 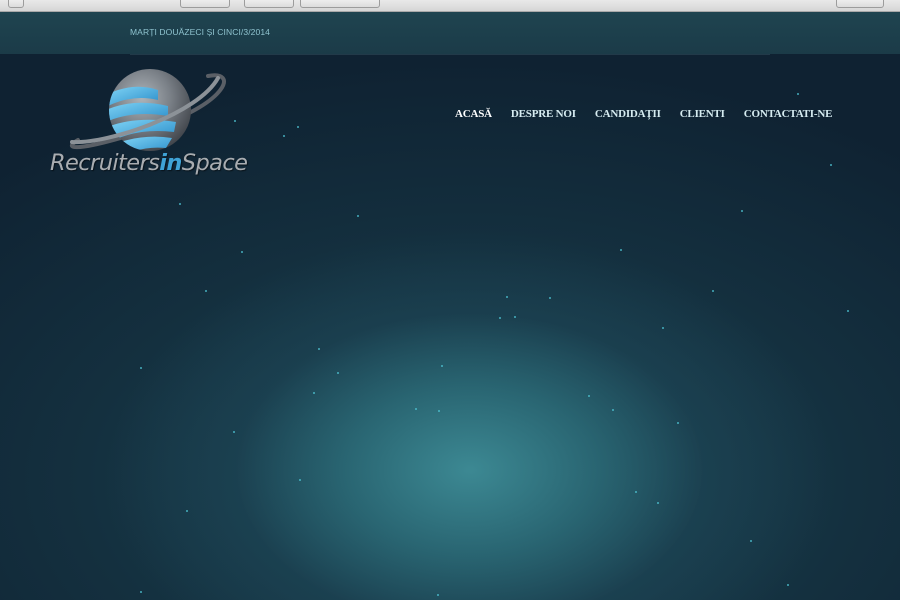 I want to click on nav-item-despre-noi: DESPRE NOI, so click(x=543, y=114).